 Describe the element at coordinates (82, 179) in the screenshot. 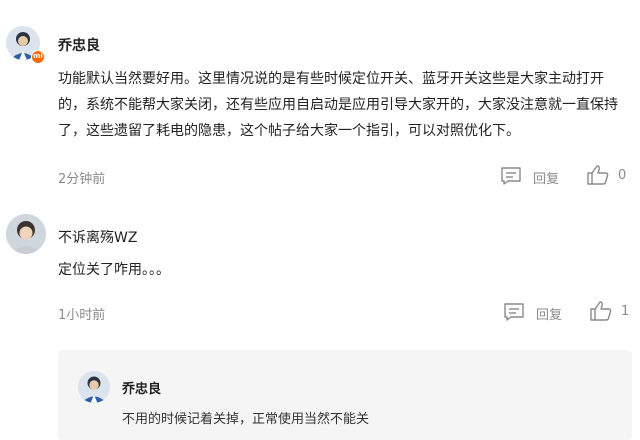

I see `timestamp: 2分钟前` at that location.